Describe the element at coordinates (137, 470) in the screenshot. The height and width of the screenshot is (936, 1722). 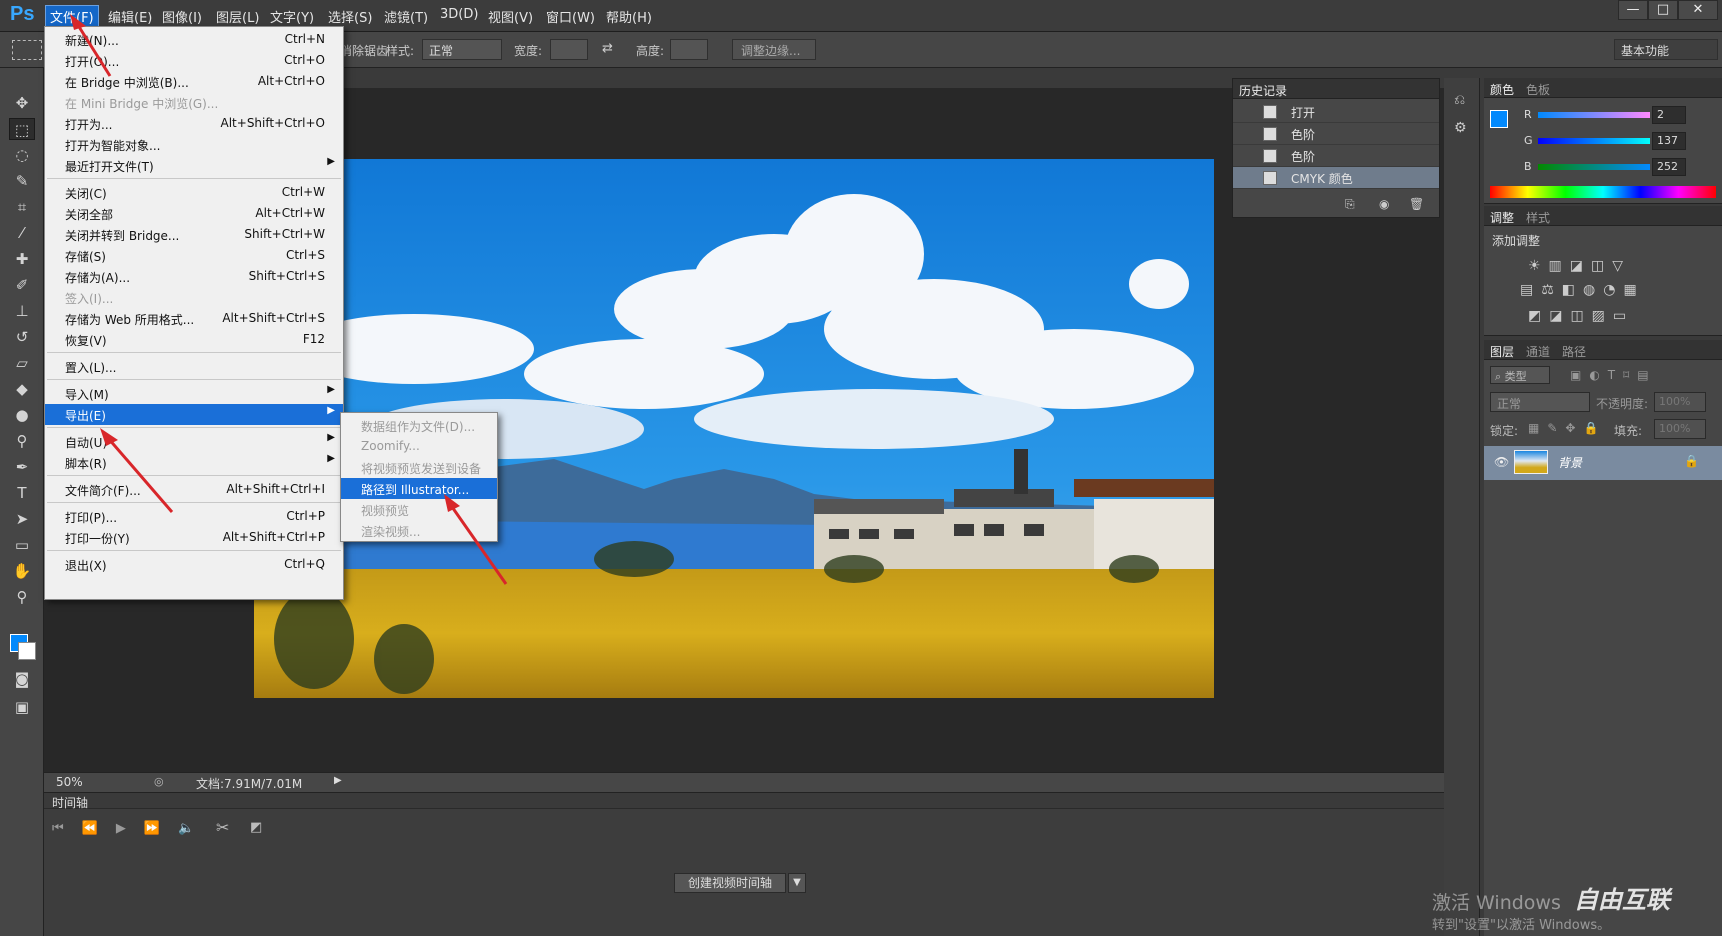
I see `arrow-to-export` at that location.